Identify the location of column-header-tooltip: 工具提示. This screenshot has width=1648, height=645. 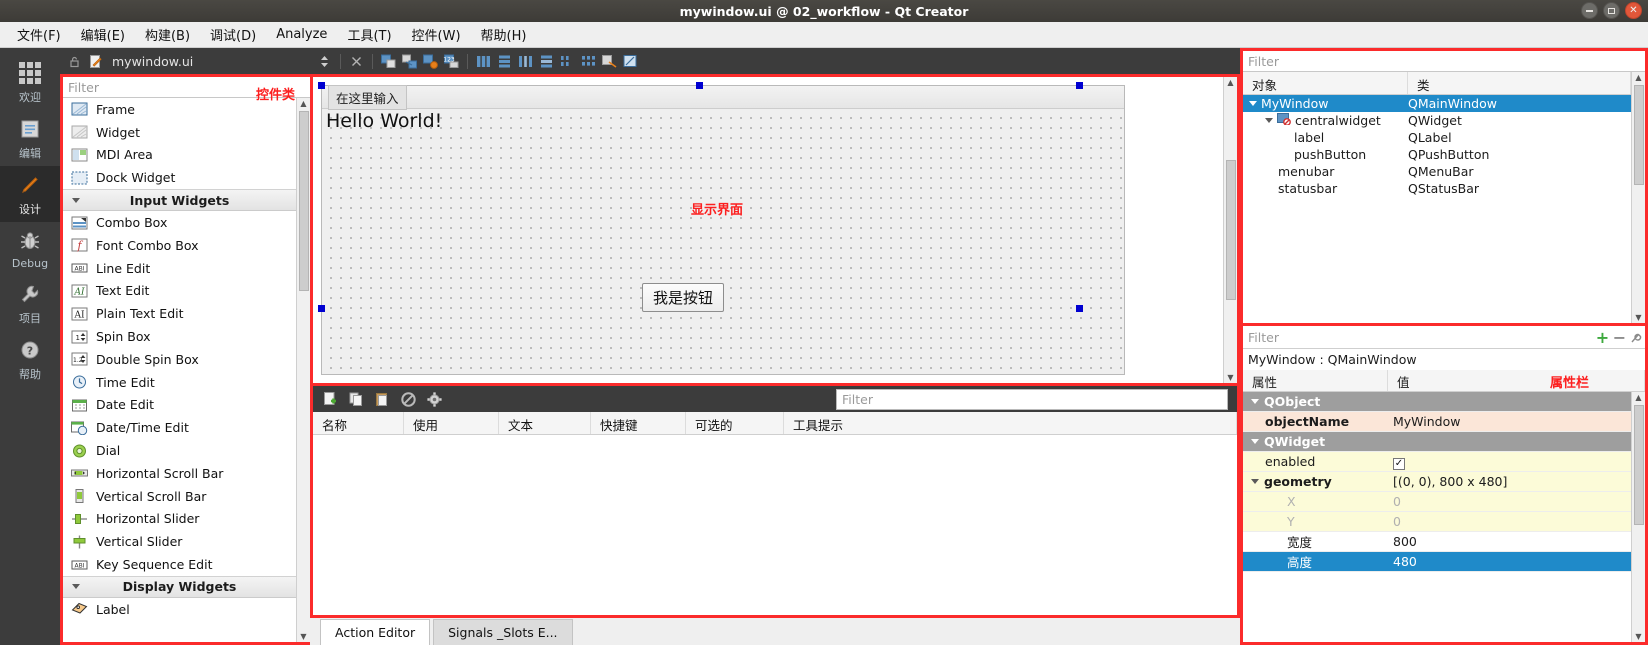
(1010, 423).